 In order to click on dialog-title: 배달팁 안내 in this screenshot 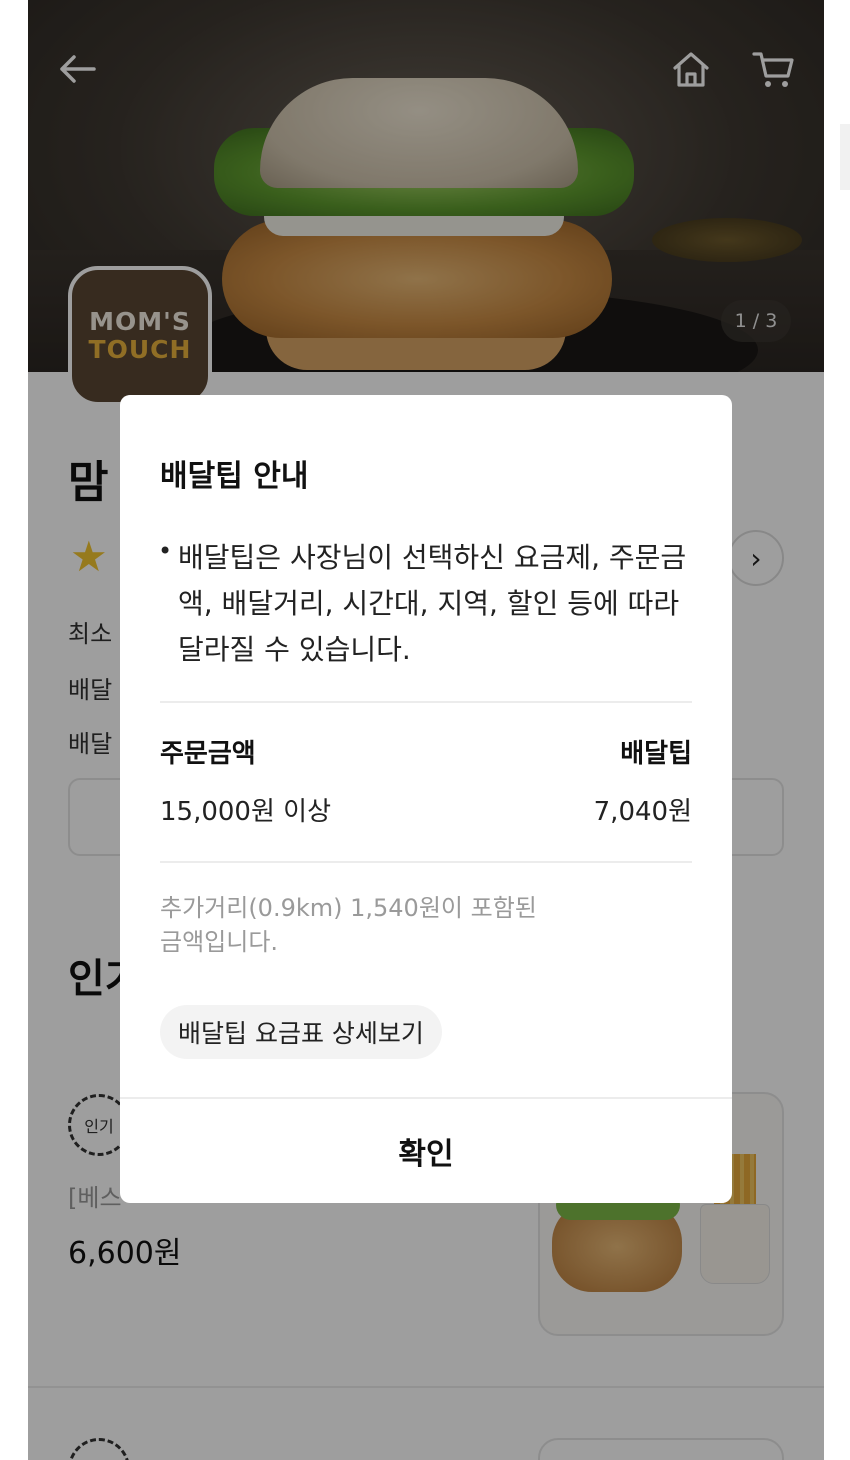, I will do `click(234, 476)`.